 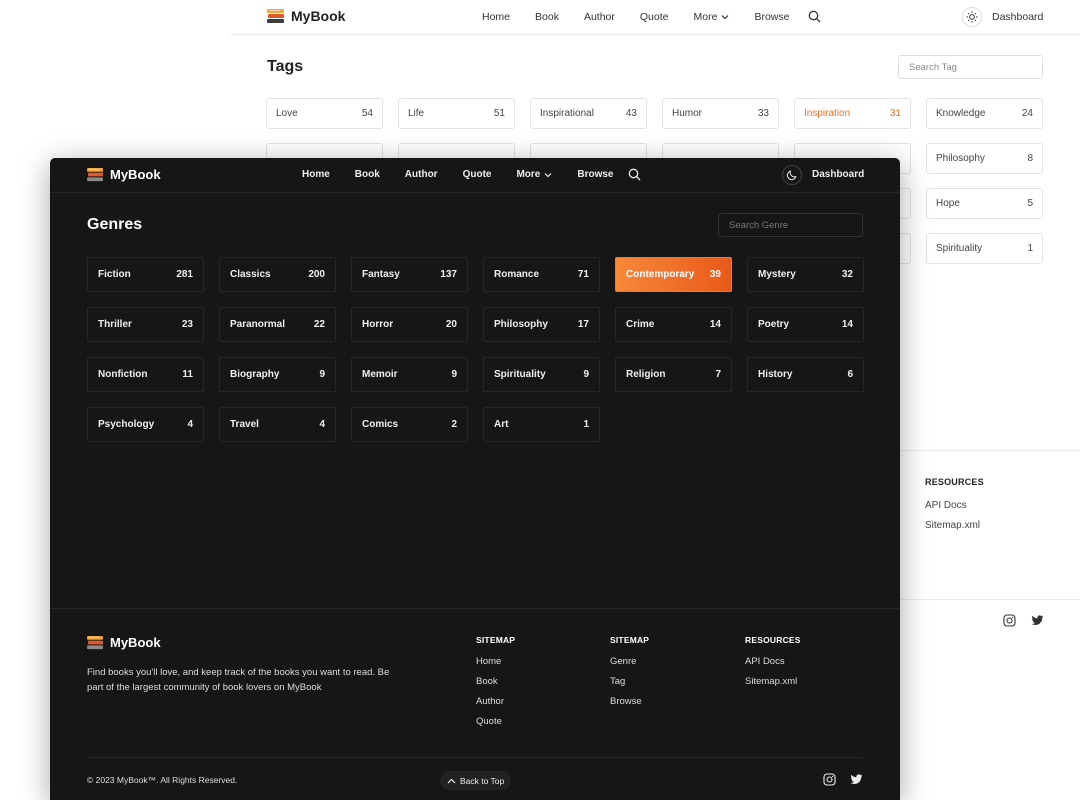 What do you see at coordinates (773, 681) in the screenshot?
I see `footer-link-sitemap: Sitemap.xml` at bounding box center [773, 681].